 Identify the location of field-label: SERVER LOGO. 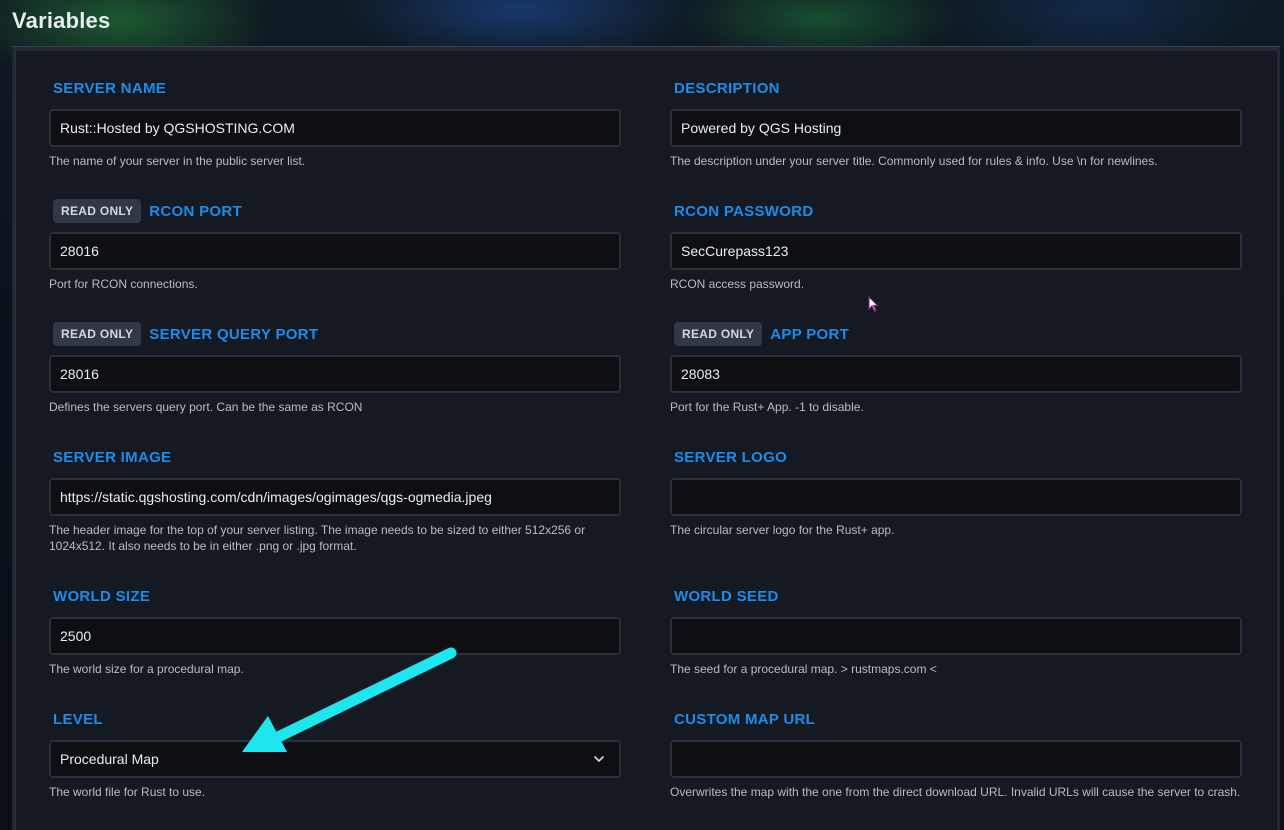
(731, 457).